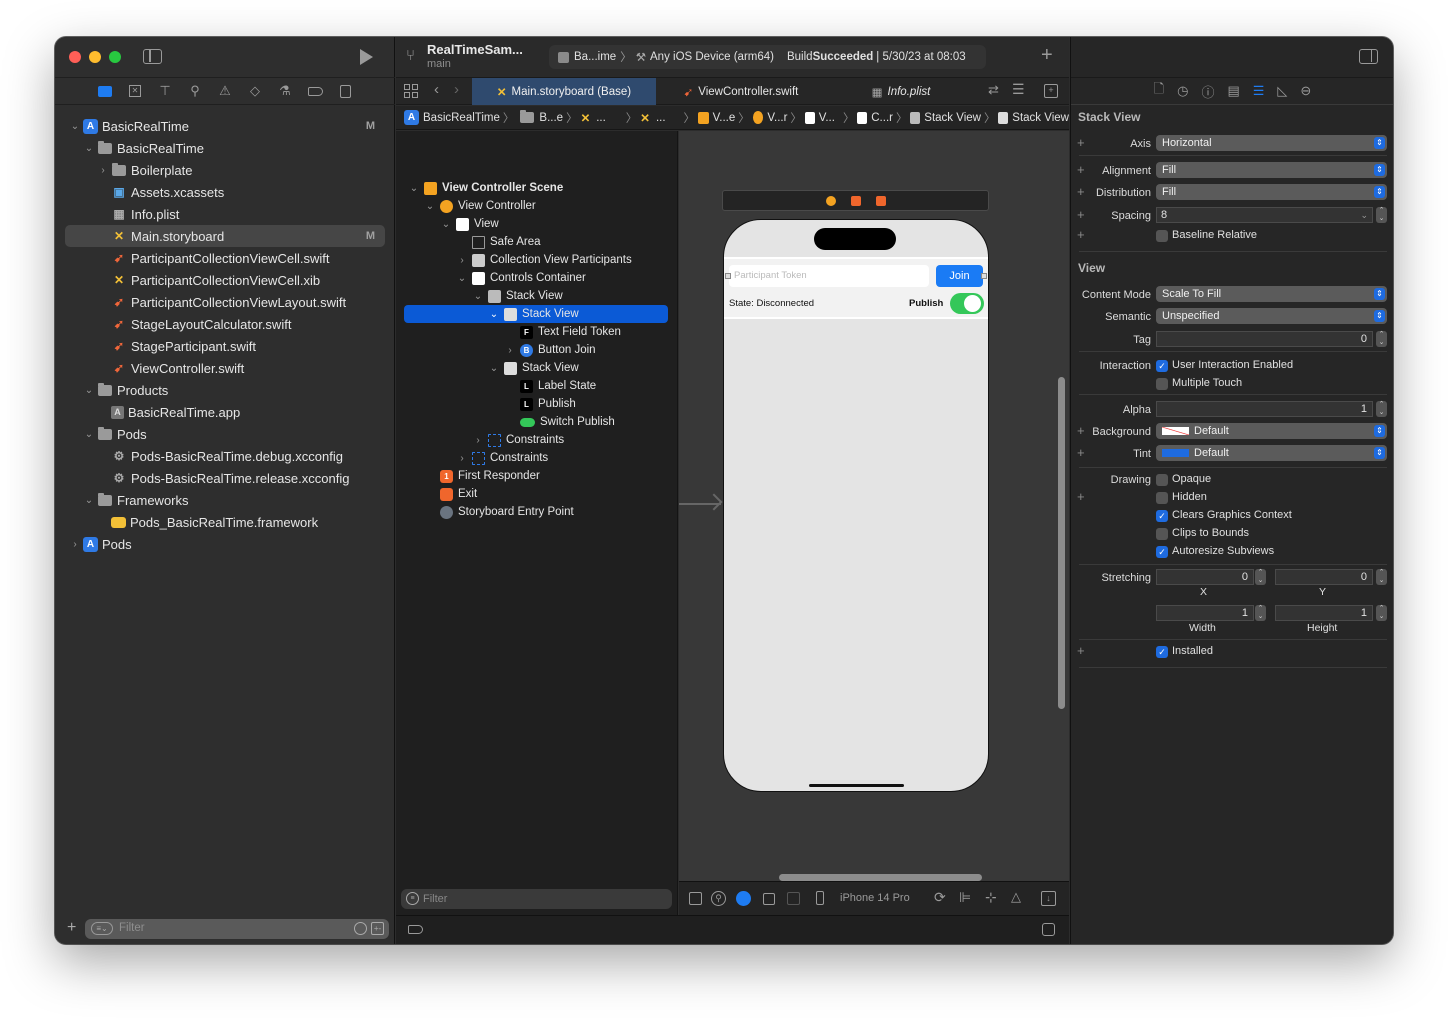 Image resolution: width=1448 pixels, height=1018 pixels. Describe the element at coordinates (195, 91) in the screenshot. I see `find-navigator-icon: ⚲` at that location.